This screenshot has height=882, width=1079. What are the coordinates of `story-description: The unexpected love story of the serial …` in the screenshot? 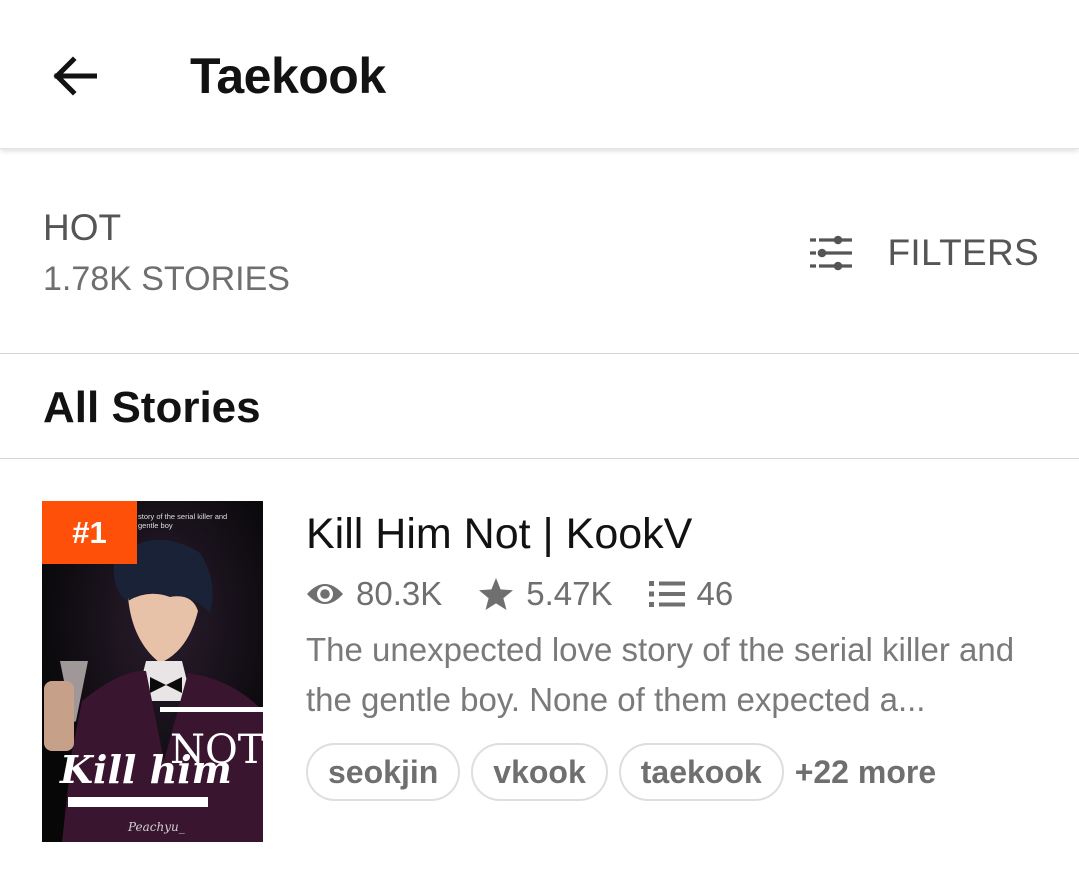 It's located at (660, 674).